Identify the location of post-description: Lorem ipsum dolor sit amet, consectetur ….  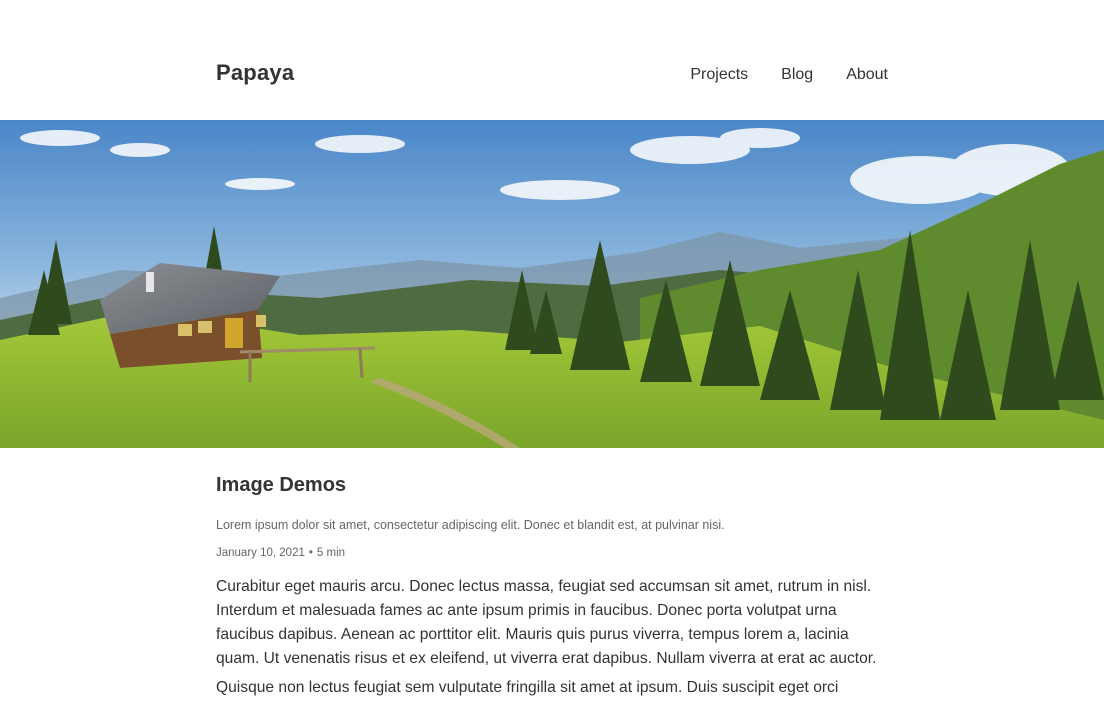
(470, 525).